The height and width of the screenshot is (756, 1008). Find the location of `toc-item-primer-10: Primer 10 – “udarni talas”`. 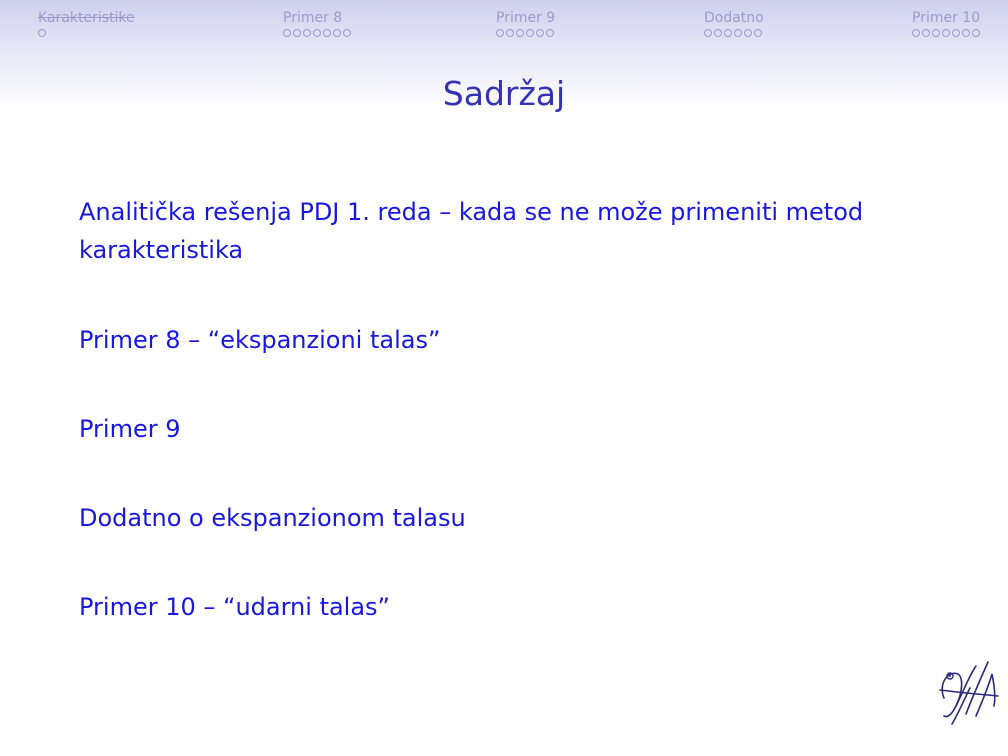

toc-item-primer-10: Primer 10 – “udarni talas” is located at coordinates (514, 607).